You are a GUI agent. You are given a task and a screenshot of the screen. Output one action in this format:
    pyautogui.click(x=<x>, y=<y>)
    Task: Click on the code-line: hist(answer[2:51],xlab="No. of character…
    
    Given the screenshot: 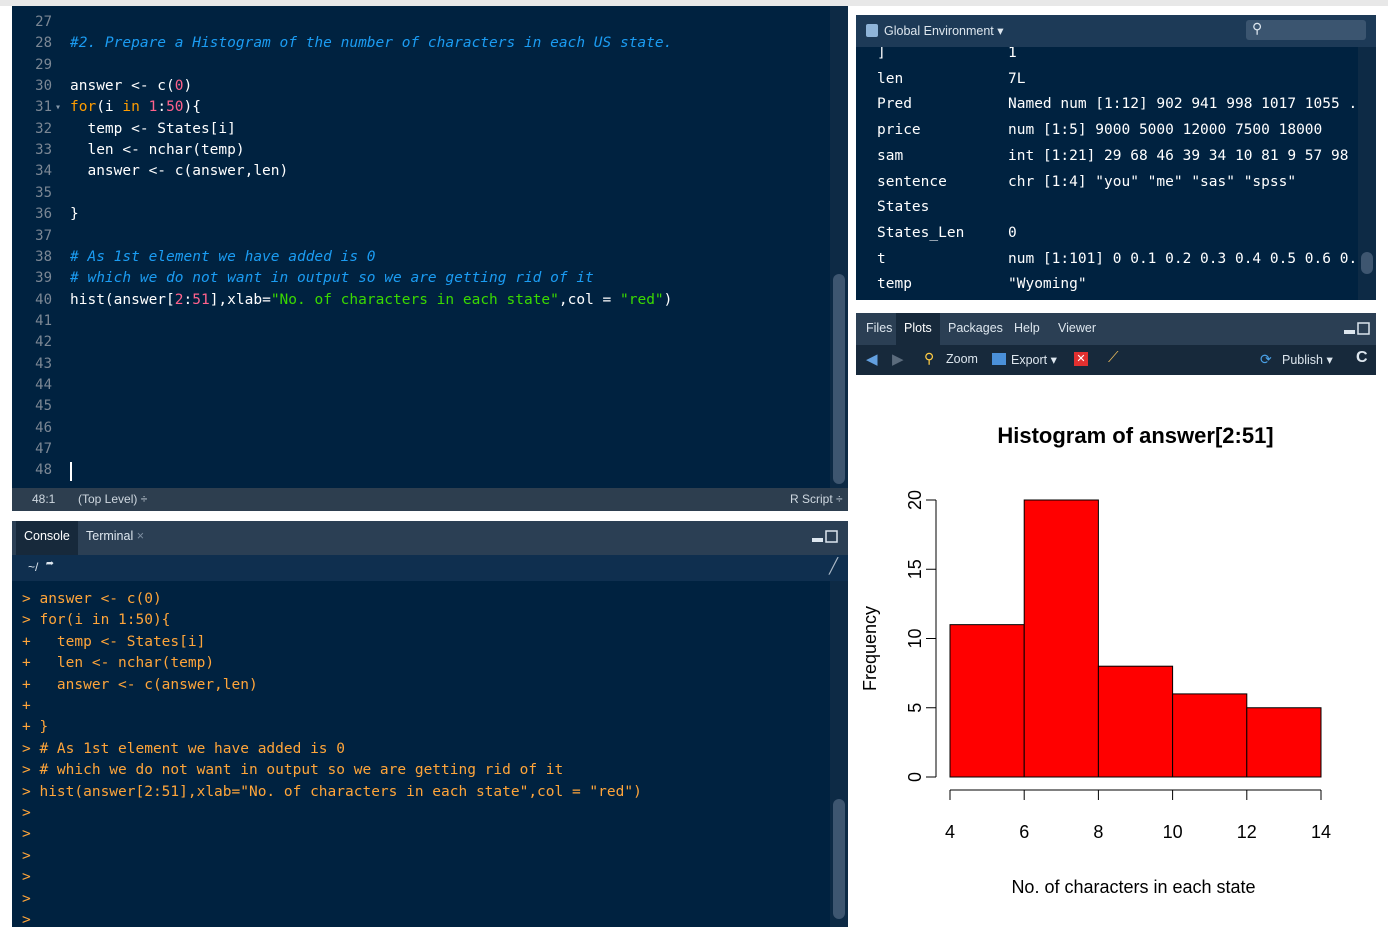 What is the action you would take?
    pyautogui.click(x=371, y=300)
    